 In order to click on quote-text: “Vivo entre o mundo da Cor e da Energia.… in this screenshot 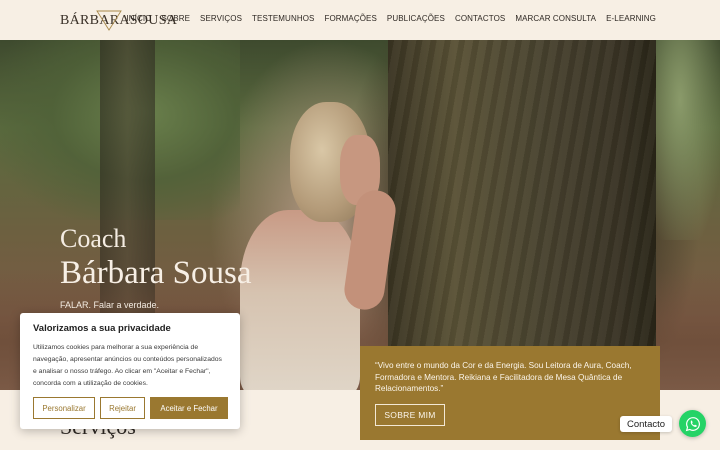, I will do `click(503, 377)`.